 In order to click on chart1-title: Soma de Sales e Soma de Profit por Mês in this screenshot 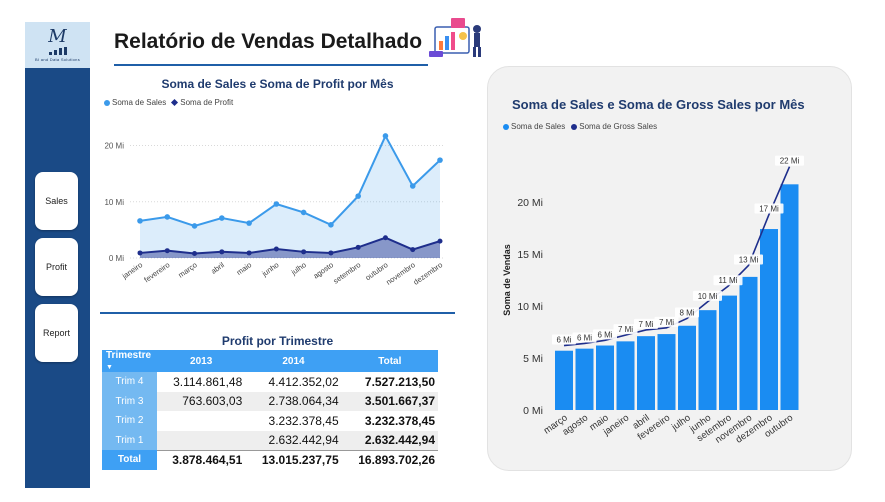, I will do `click(277, 84)`.